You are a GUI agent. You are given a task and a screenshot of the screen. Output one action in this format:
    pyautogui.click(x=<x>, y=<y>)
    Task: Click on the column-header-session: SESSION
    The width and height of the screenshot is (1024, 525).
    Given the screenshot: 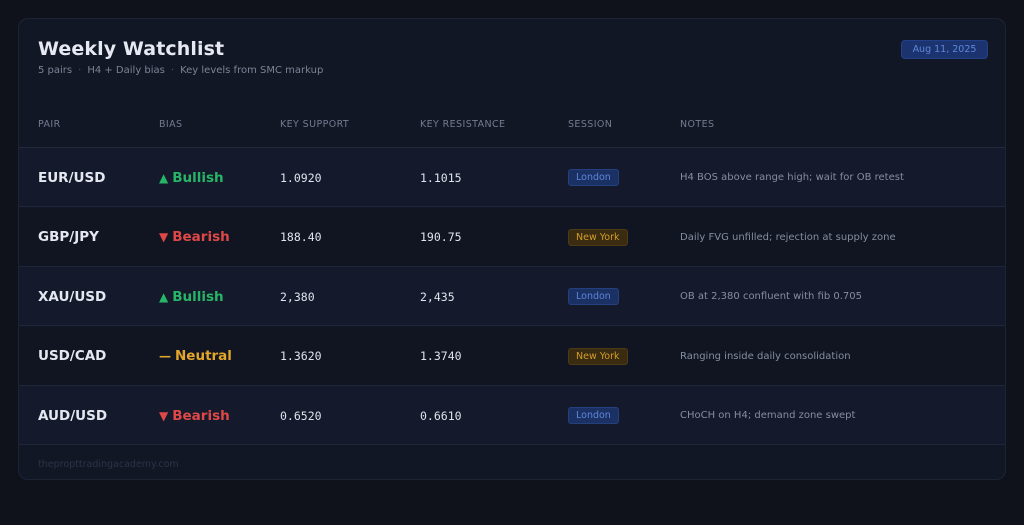 What is the action you would take?
    pyautogui.click(x=590, y=124)
    